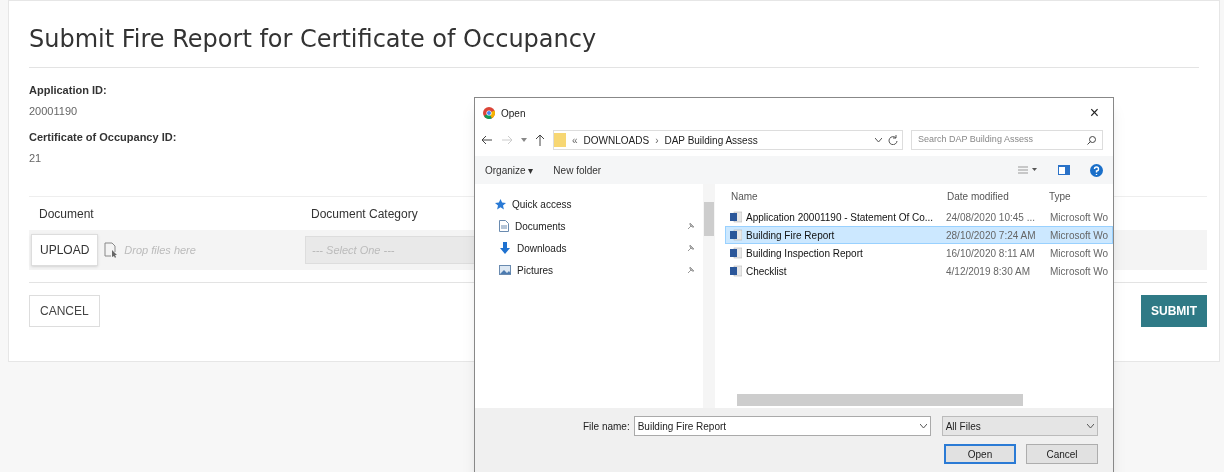  I want to click on page-title: Submit Fire Report for Certificate of Occupancy, so click(313, 39).